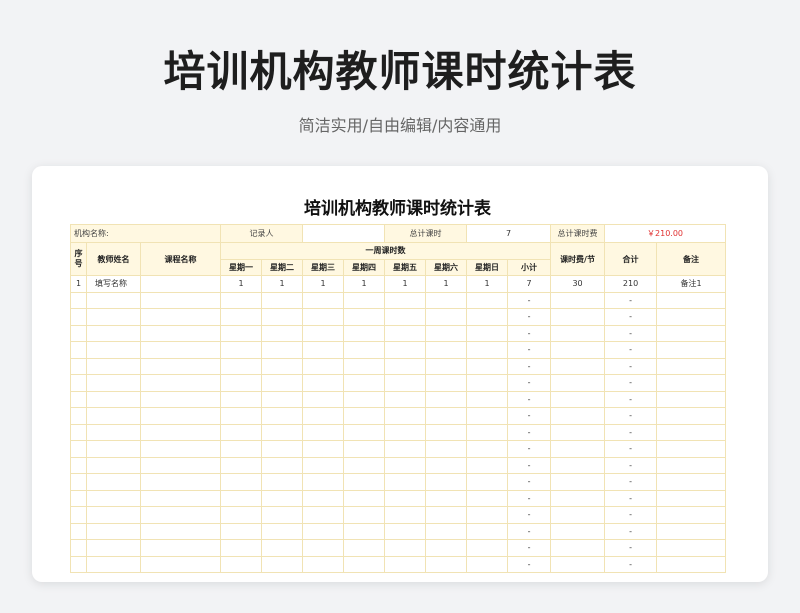  Describe the element at coordinates (631, 284) in the screenshot. I see `total-cell: 210` at that location.